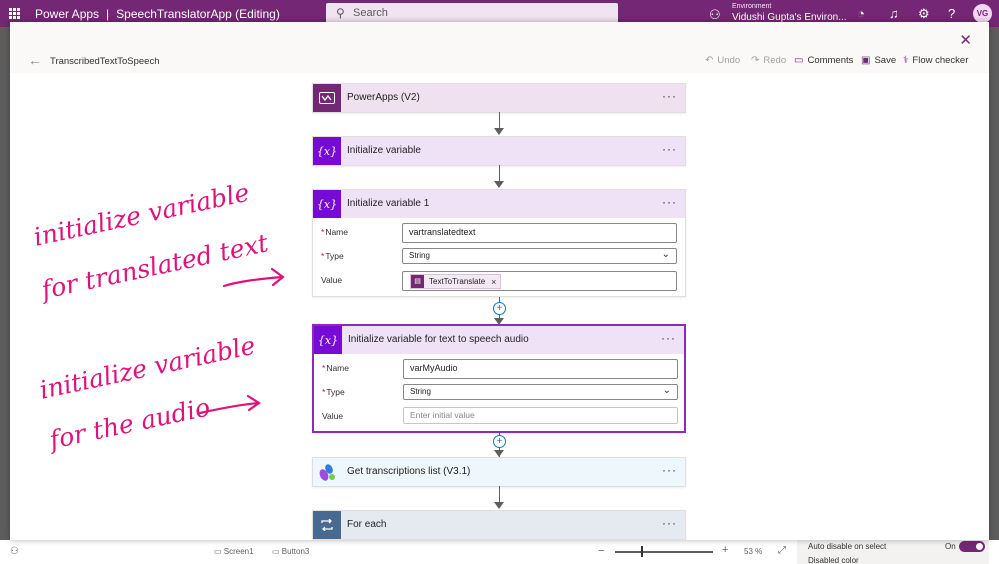  I want to click on name-field-row: *Name vartranslatedtext, so click(499, 235).